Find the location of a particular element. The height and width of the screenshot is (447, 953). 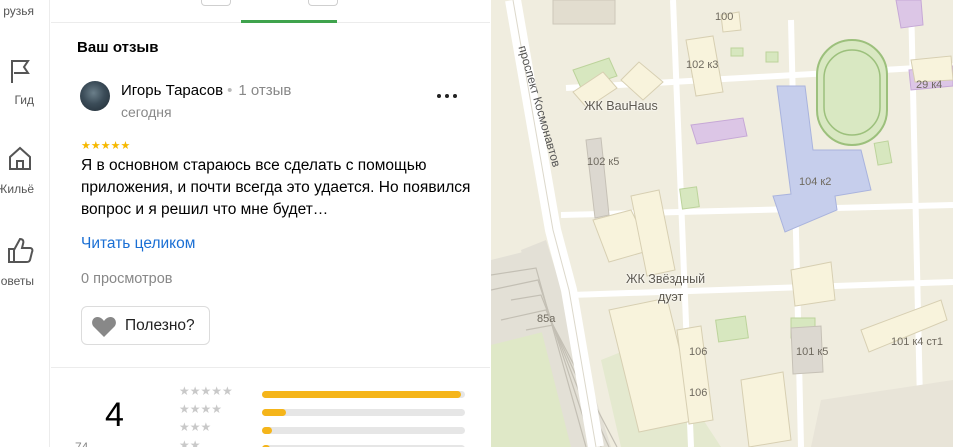

thumbs-up-icon is located at coordinates (21, 250).